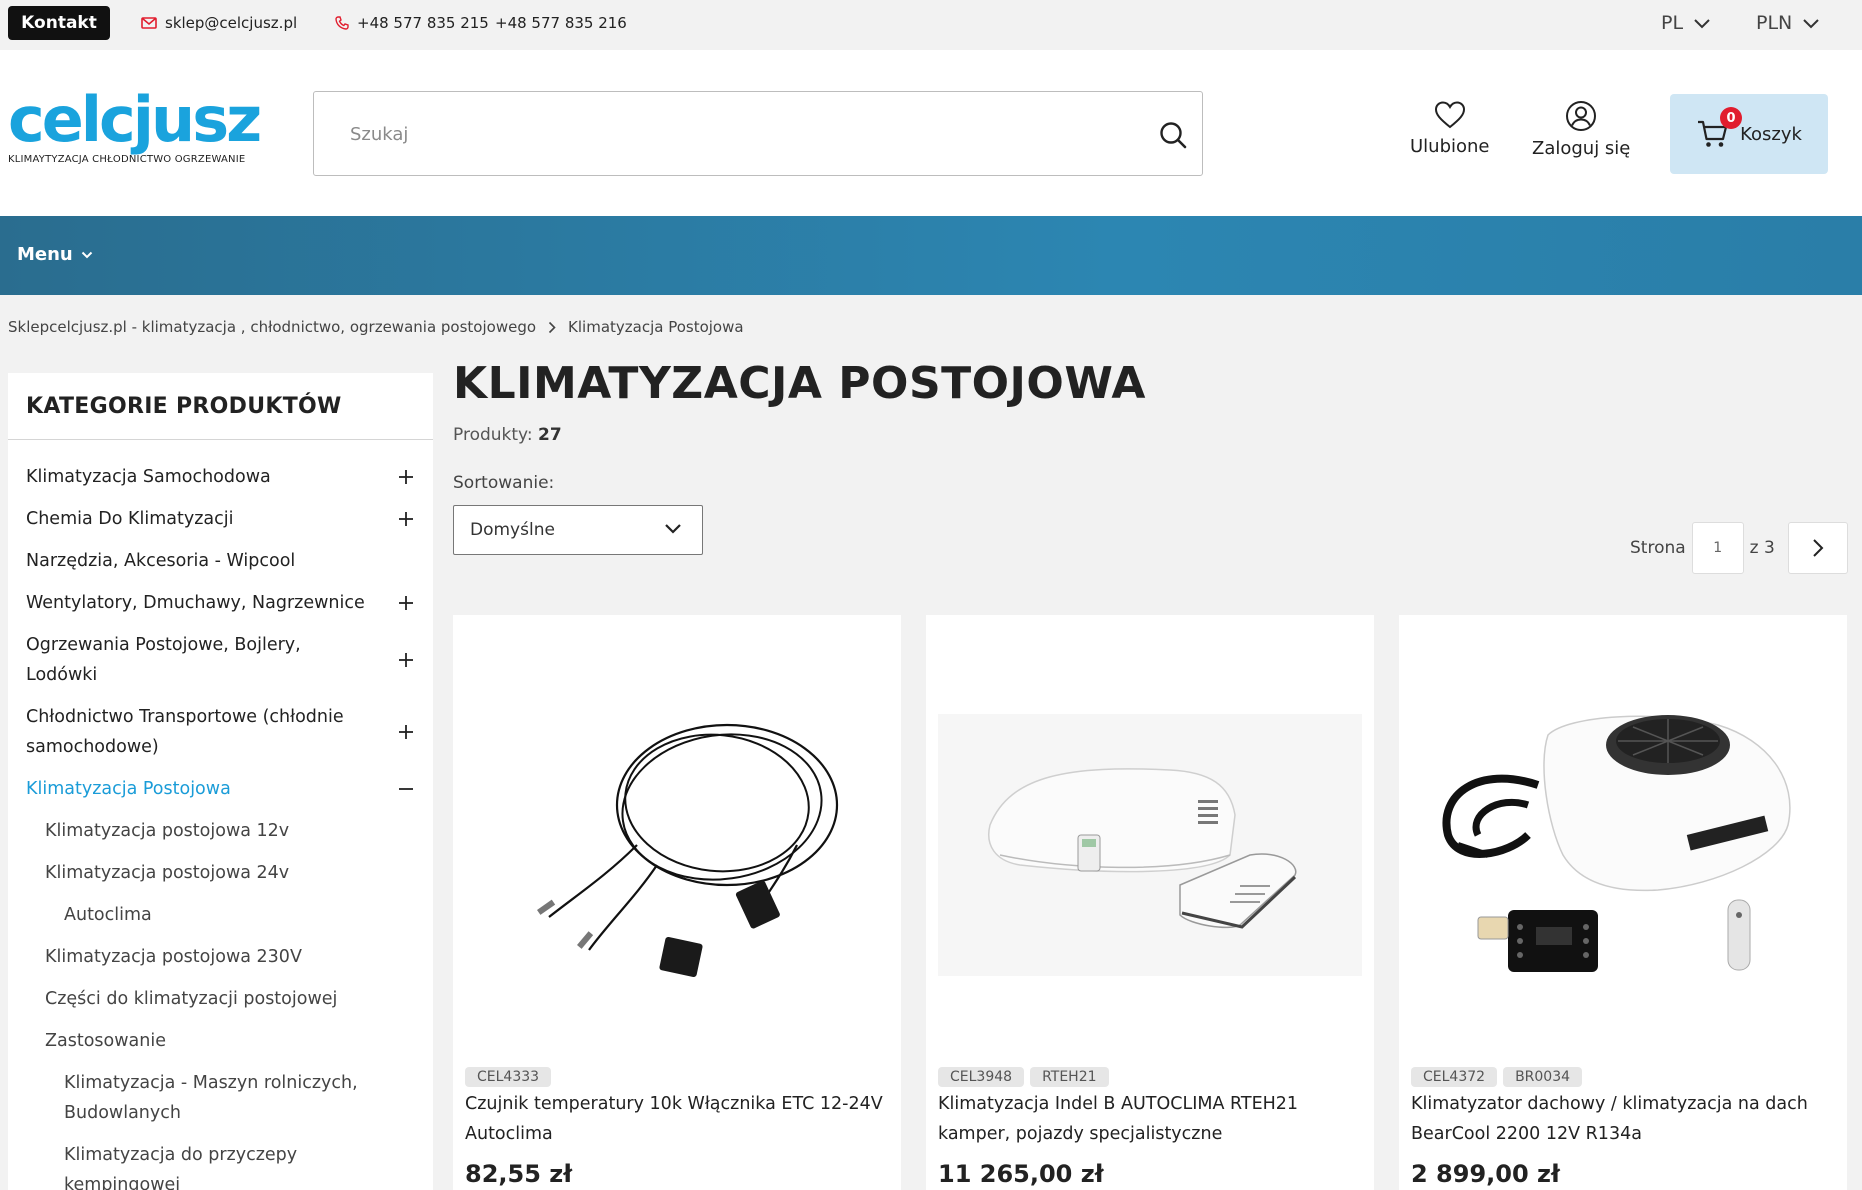 Image resolution: width=1862 pixels, height=1190 pixels. What do you see at coordinates (195, 603) in the screenshot?
I see `sidebar-category-label: Wentylatory, Dmuchawy, Nagrzewnice` at bounding box center [195, 603].